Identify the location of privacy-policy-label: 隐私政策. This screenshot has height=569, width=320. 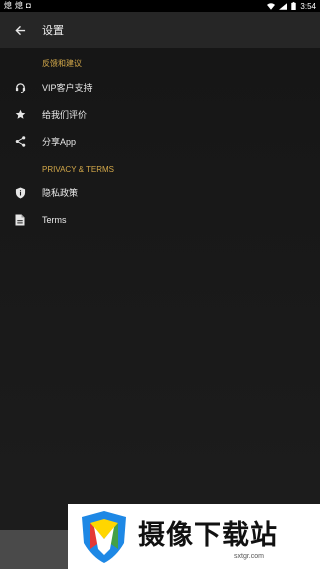
(60, 193).